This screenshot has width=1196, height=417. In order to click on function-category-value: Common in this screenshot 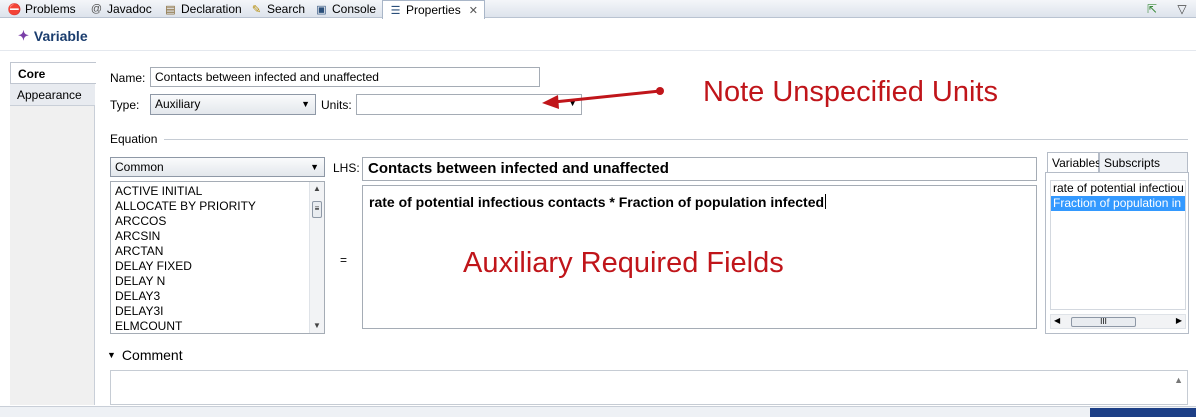, I will do `click(139, 167)`.